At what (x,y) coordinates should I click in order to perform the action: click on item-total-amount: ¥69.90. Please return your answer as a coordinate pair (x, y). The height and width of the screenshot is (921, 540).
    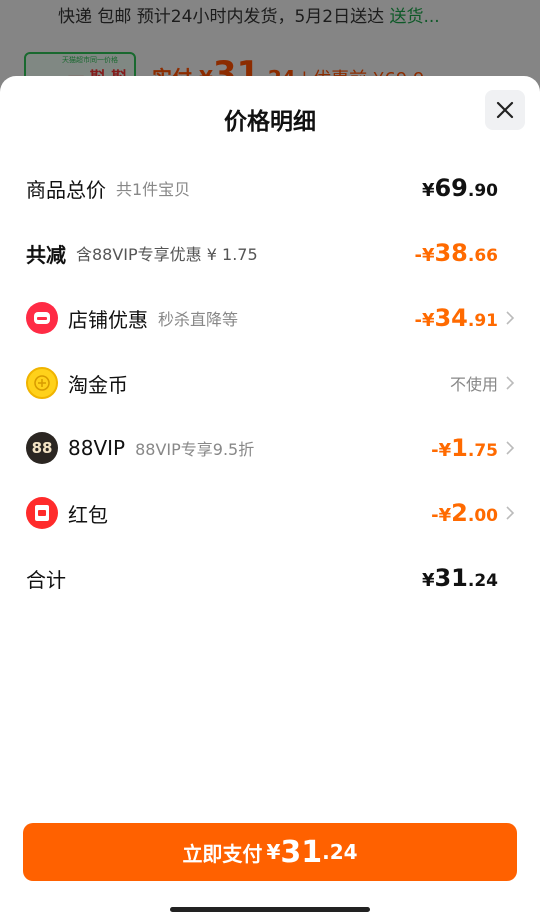
    Looking at the image, I should click on (459, 188).